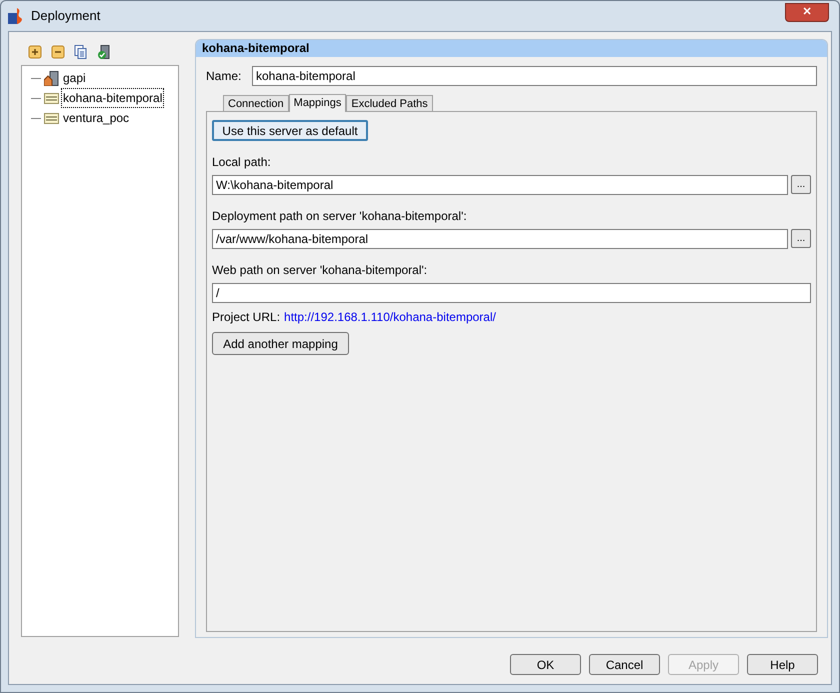 The image size is (840, 693). Describe the element at coordinates (104, 52) in the screenshot. I see `server-check-icon` at that location.